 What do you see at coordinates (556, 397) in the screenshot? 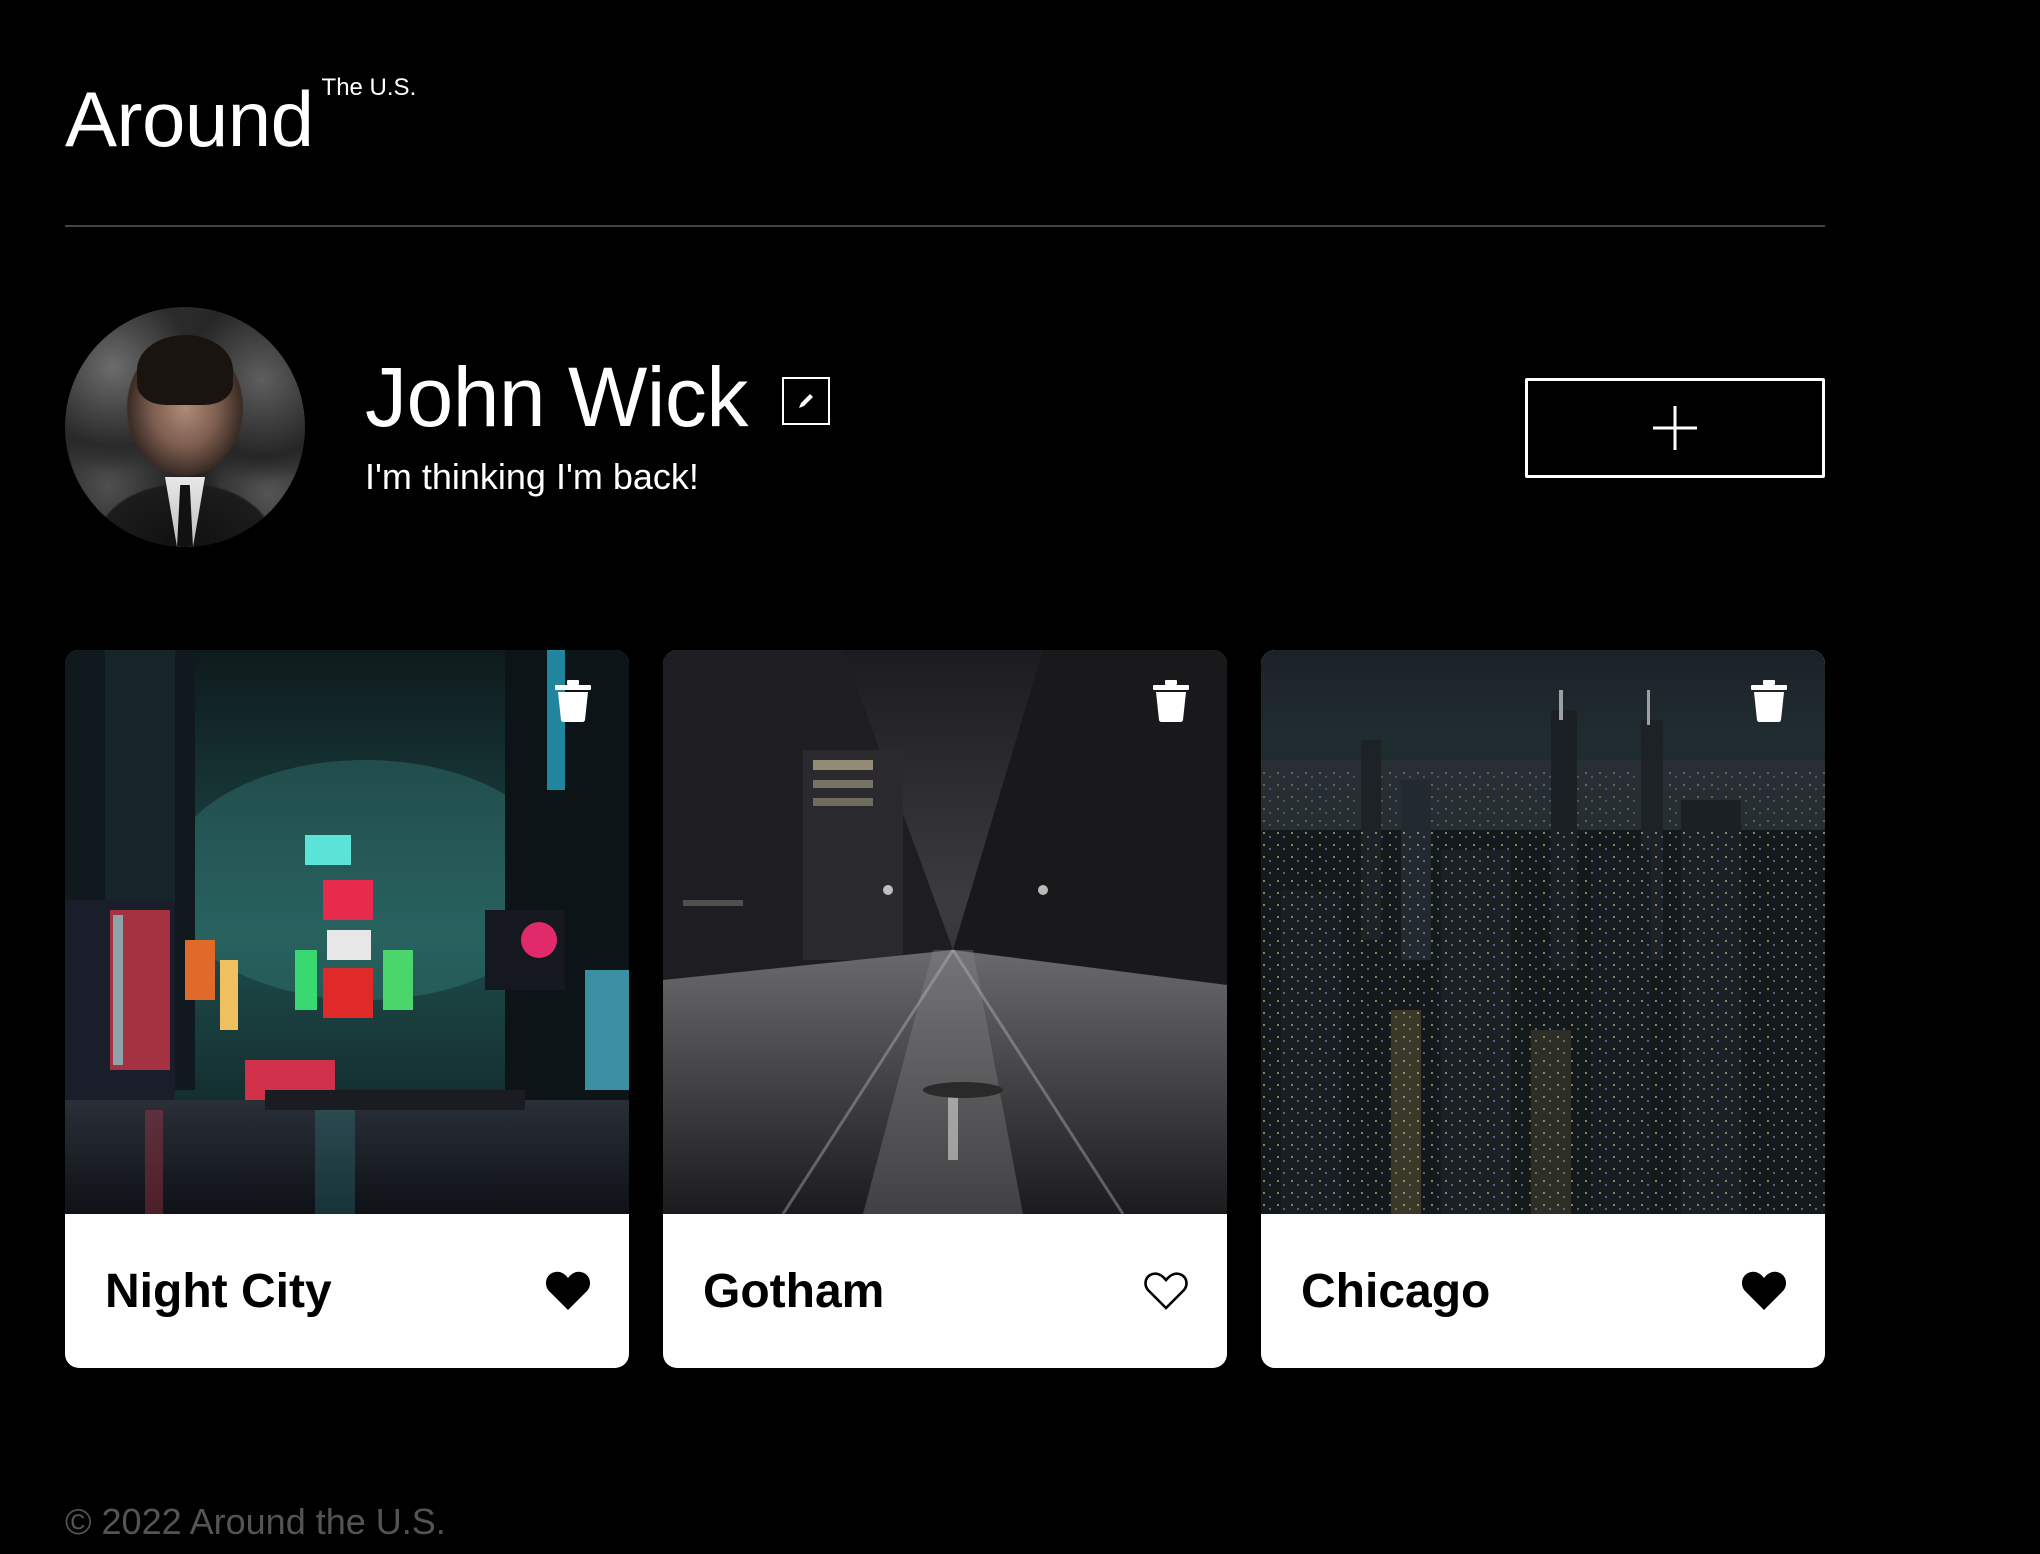
I see `profile-name: John Wick` at bounding box center [556, 397].